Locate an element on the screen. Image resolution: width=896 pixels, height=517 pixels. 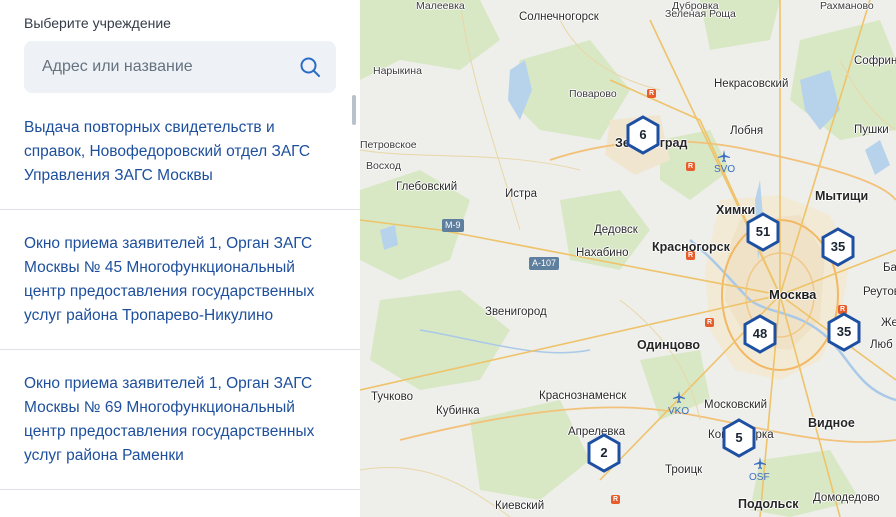
map-cluster-marker: 48 is located at coordinates (760, 334).